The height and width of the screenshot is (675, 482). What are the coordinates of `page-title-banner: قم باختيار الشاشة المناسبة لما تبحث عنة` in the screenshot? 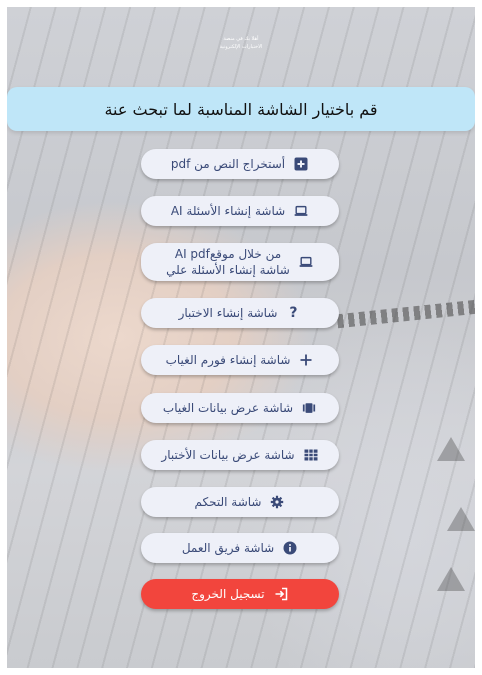 It's located at (241, 109).